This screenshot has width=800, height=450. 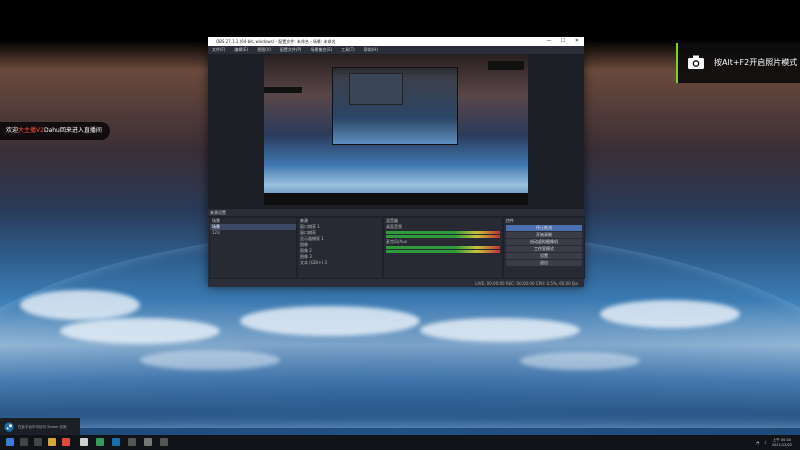 I want to click on clock: 上午 00:00 2021/12/02, so click(x=782, y=443).